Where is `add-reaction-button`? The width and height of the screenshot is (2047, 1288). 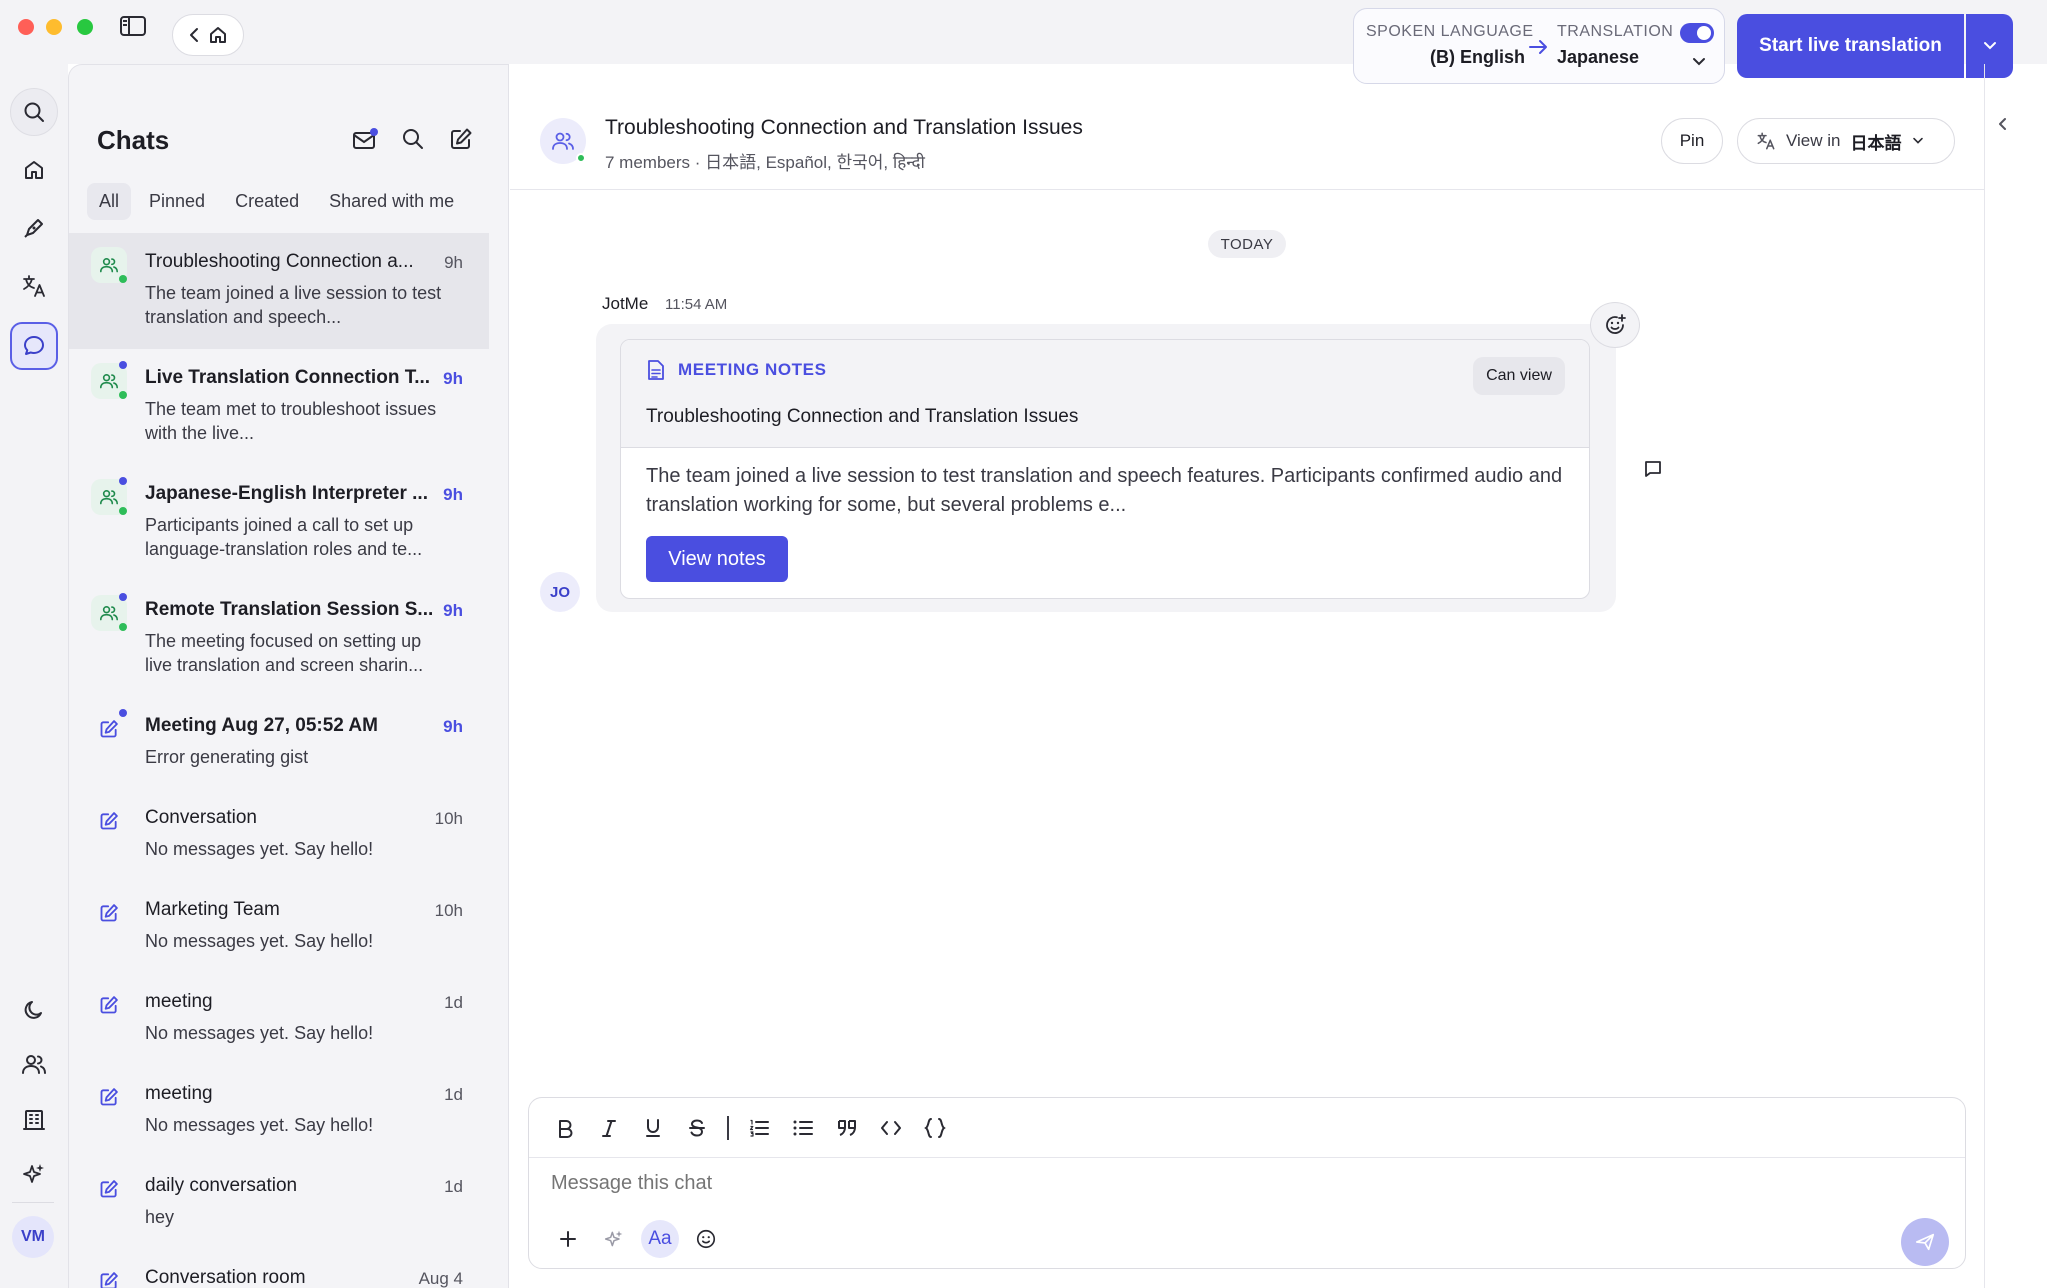 add-reaction-button is located at coordinates (1615, 325).